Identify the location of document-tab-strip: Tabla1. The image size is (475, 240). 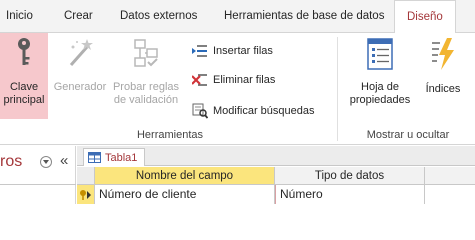
(276, 156).